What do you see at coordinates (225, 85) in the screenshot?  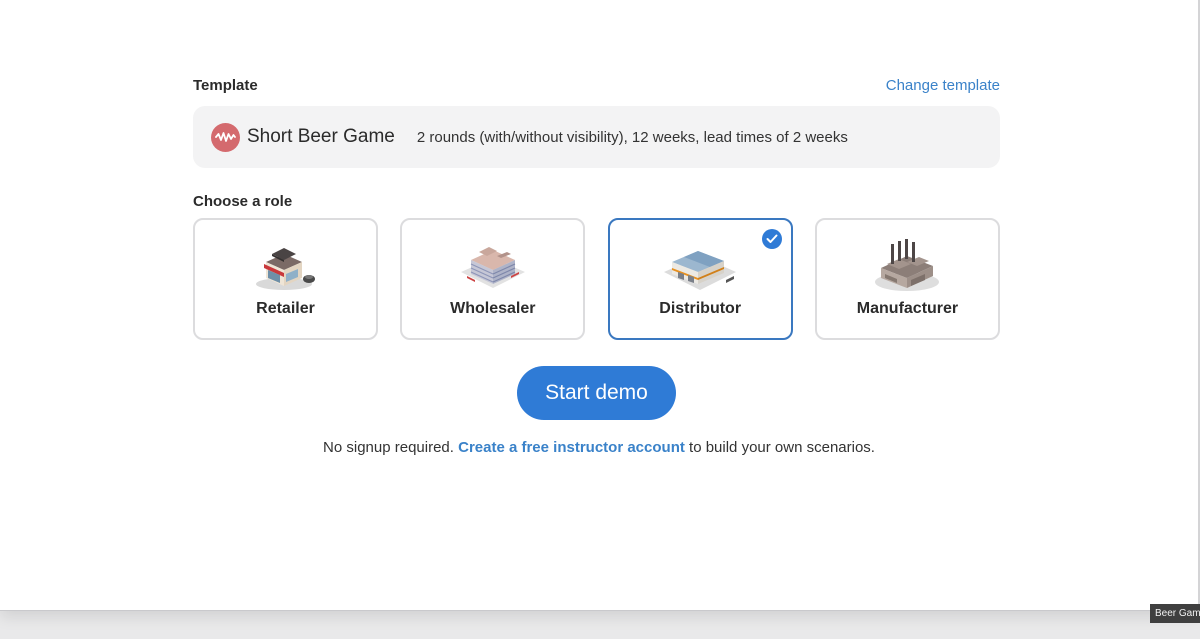 I see `template-label: Template` at bounding box center [225, 85].